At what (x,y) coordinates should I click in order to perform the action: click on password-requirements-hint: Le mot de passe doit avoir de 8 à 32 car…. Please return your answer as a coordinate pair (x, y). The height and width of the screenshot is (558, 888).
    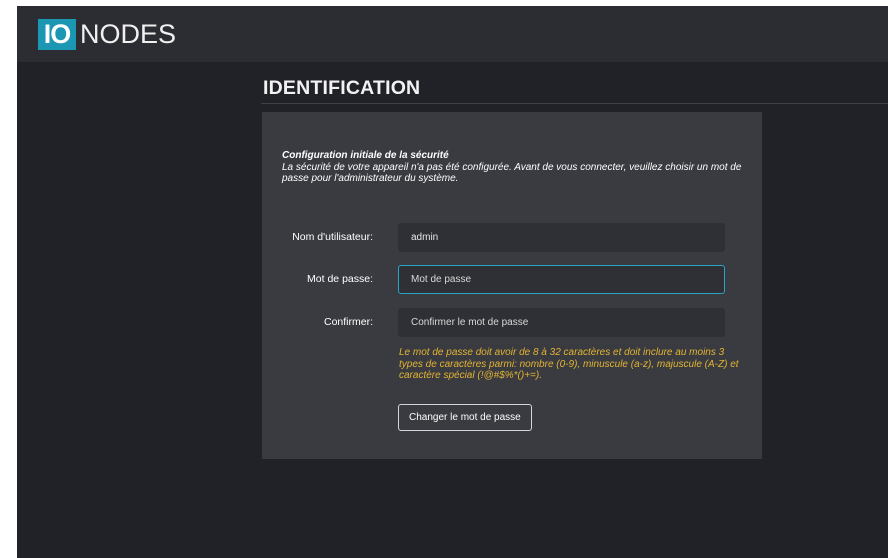
    Looking at the image, I should click on (569, 364).